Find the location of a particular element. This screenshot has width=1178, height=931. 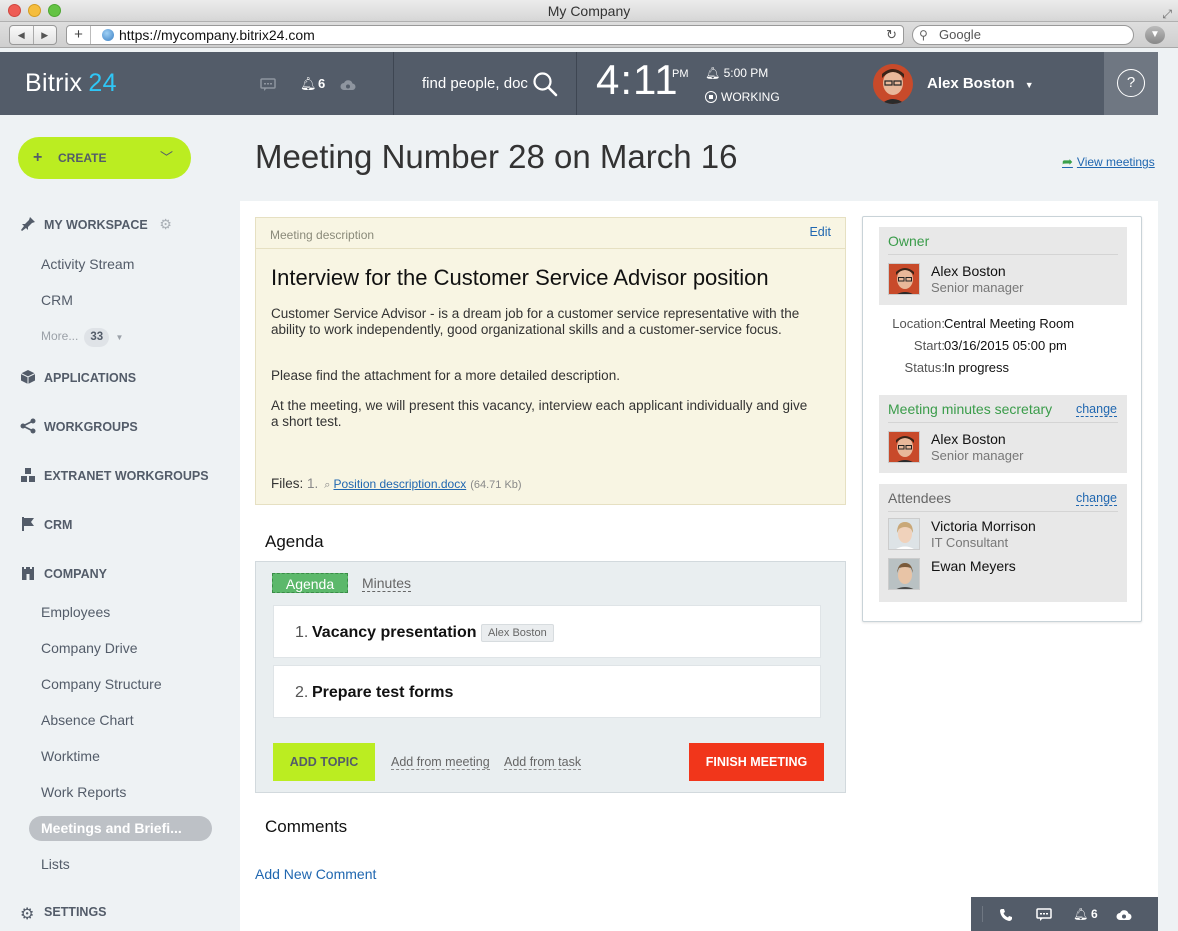

alarm-icon: 🔔︎ is located at coordinates (714, 73).